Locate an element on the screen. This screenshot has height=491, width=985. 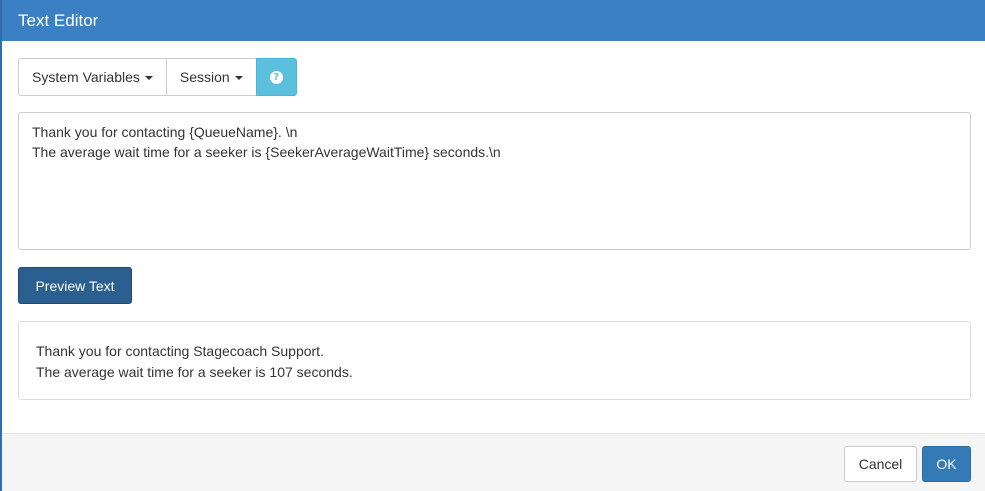
editor-line-1: Thank you for contacting {QueueName}. \n is located at coordinates (165, 132).